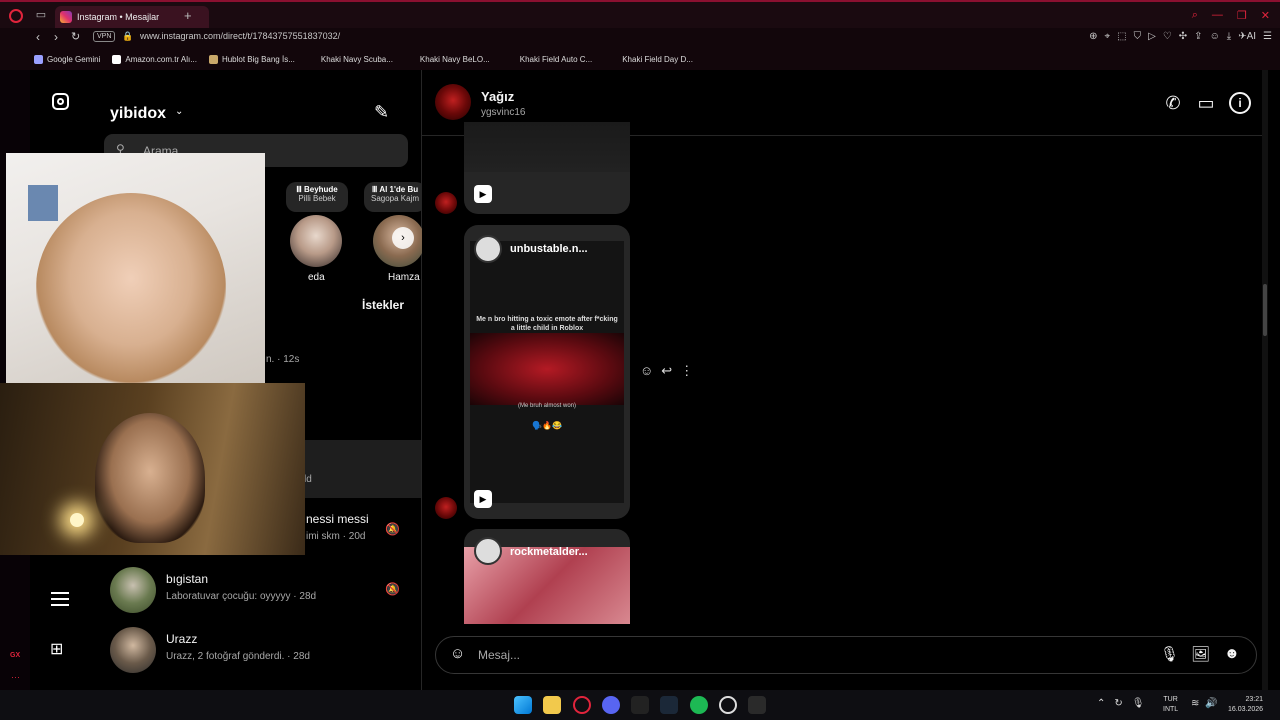 This screenshot has height=720, width=1280. Describe the element at coordinates (41, 15) in the screenshot. I see `tab-menu-icon: ▭` at that location.